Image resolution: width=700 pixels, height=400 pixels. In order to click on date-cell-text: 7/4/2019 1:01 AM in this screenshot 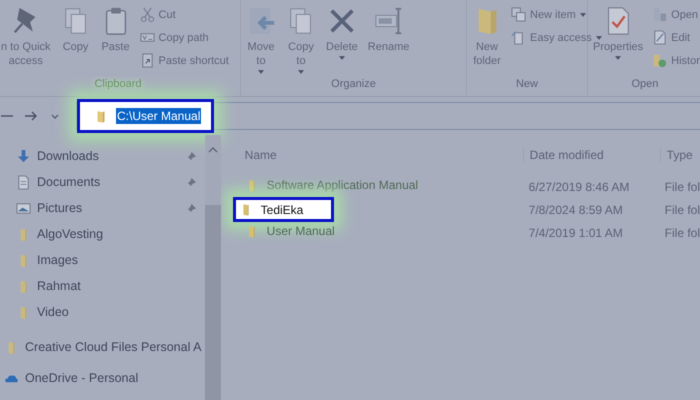, I will do `click(576, 233)`.